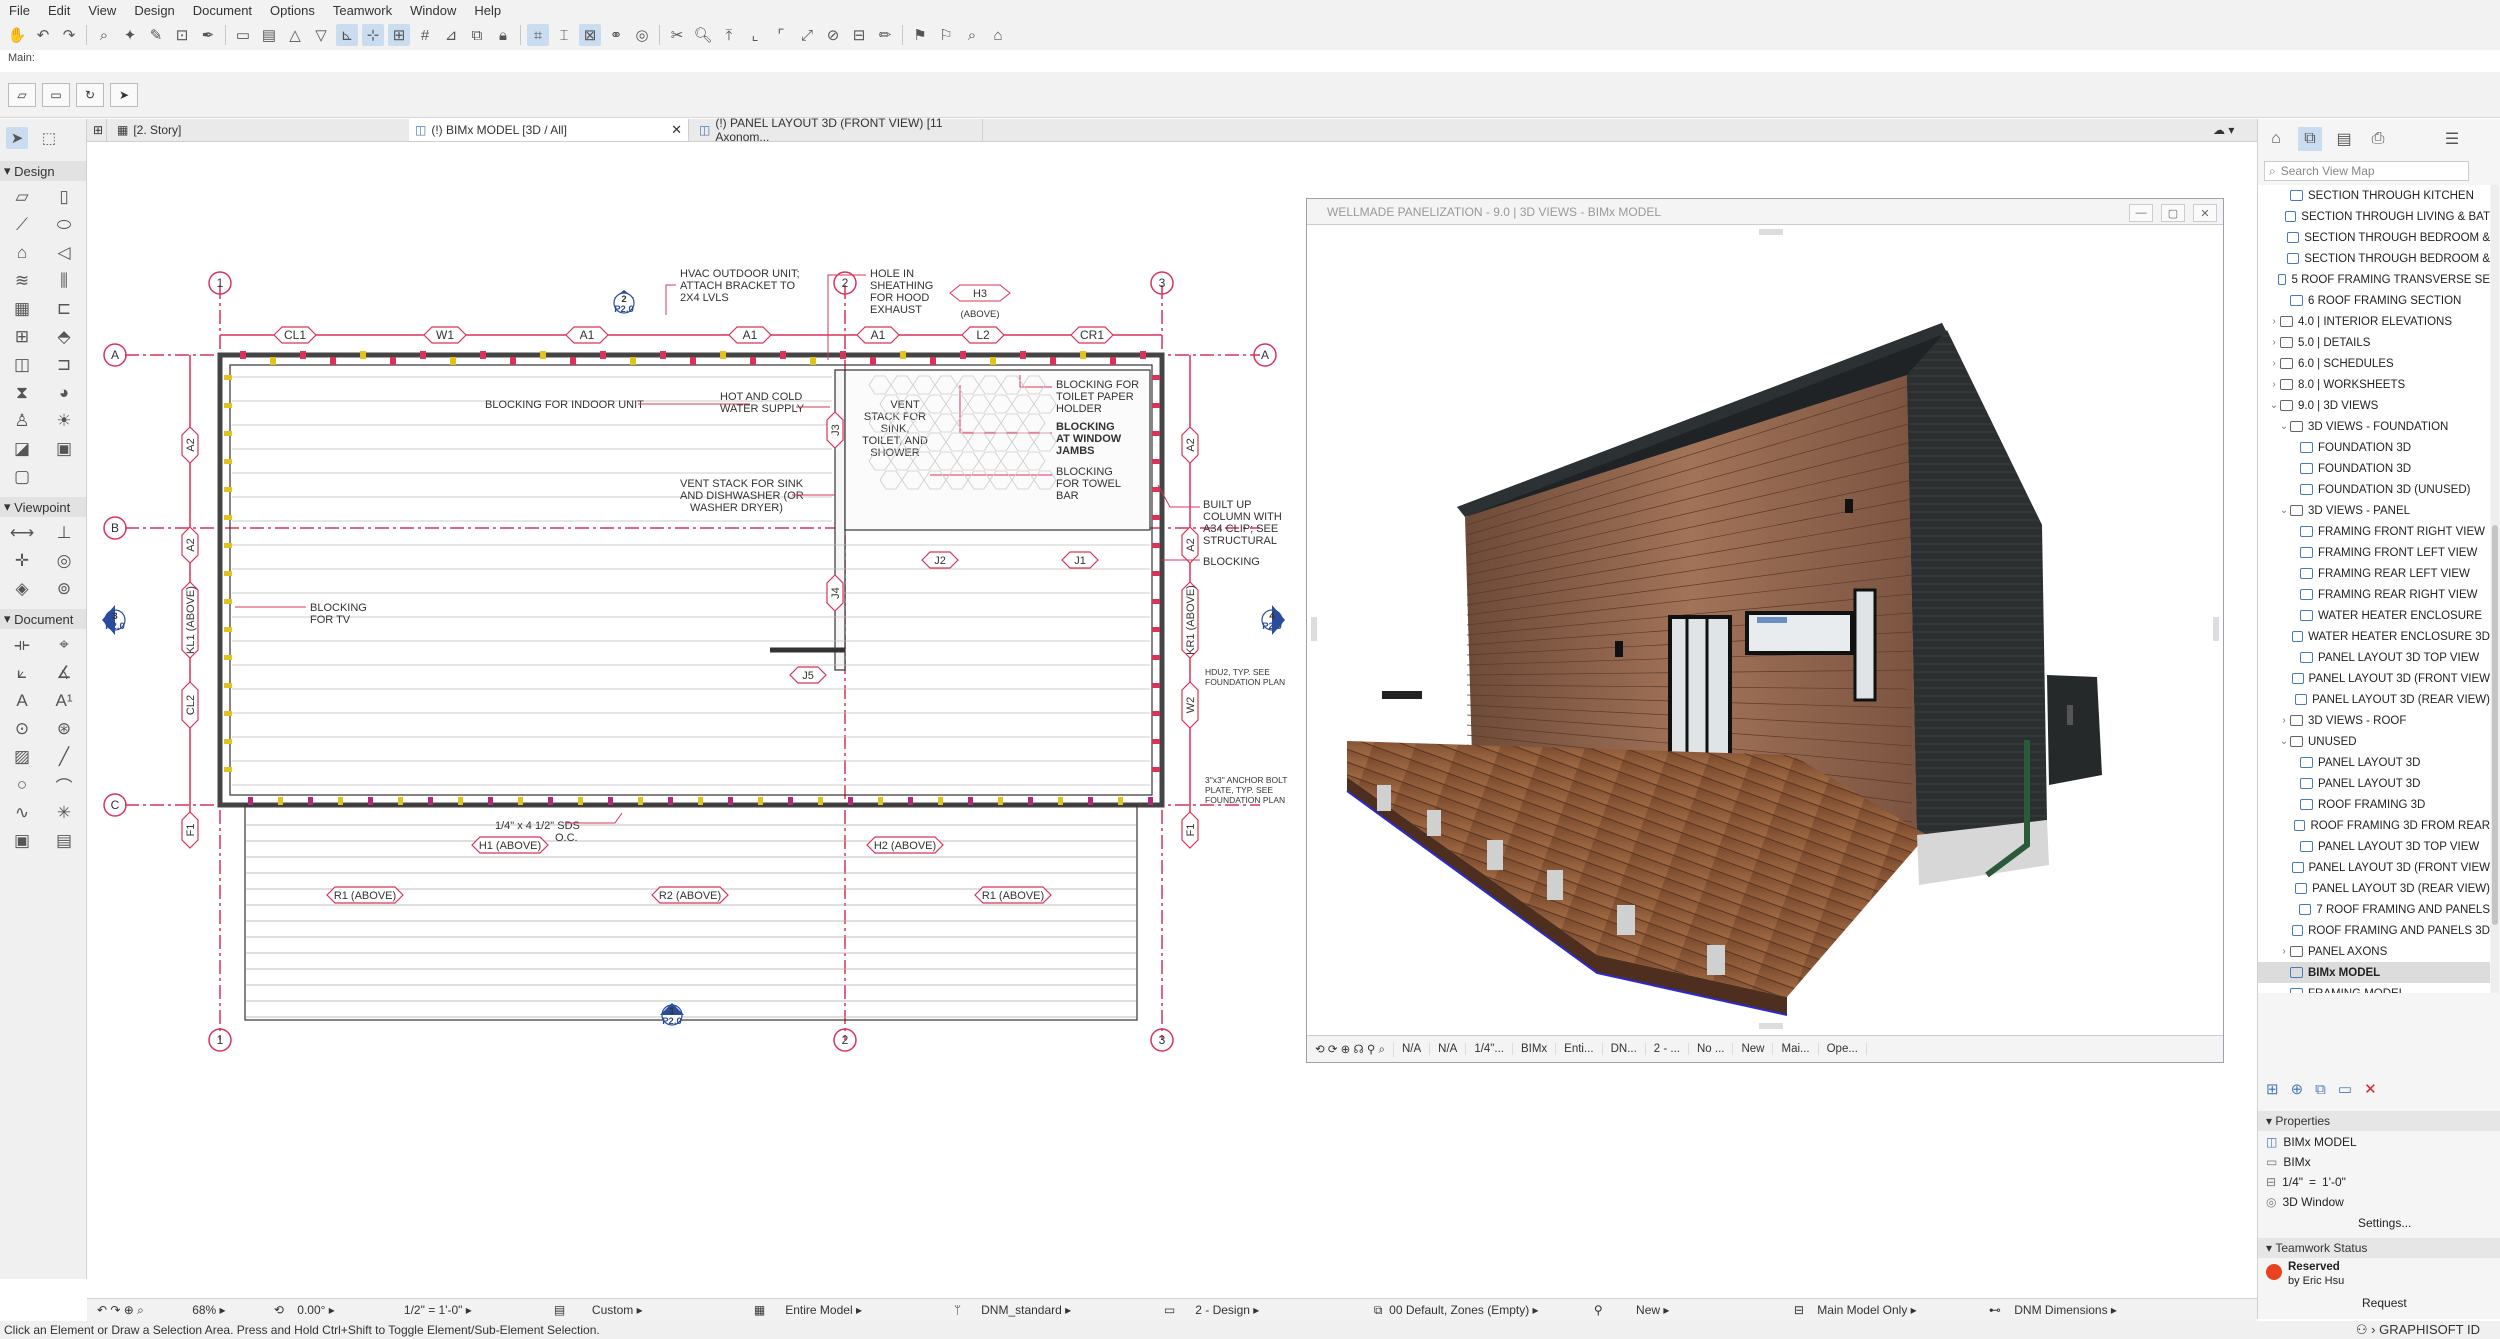 This screenshot has height=1339, width=2500. I want to click on suspend-groups-icon: ⌗, so click(538, 35).